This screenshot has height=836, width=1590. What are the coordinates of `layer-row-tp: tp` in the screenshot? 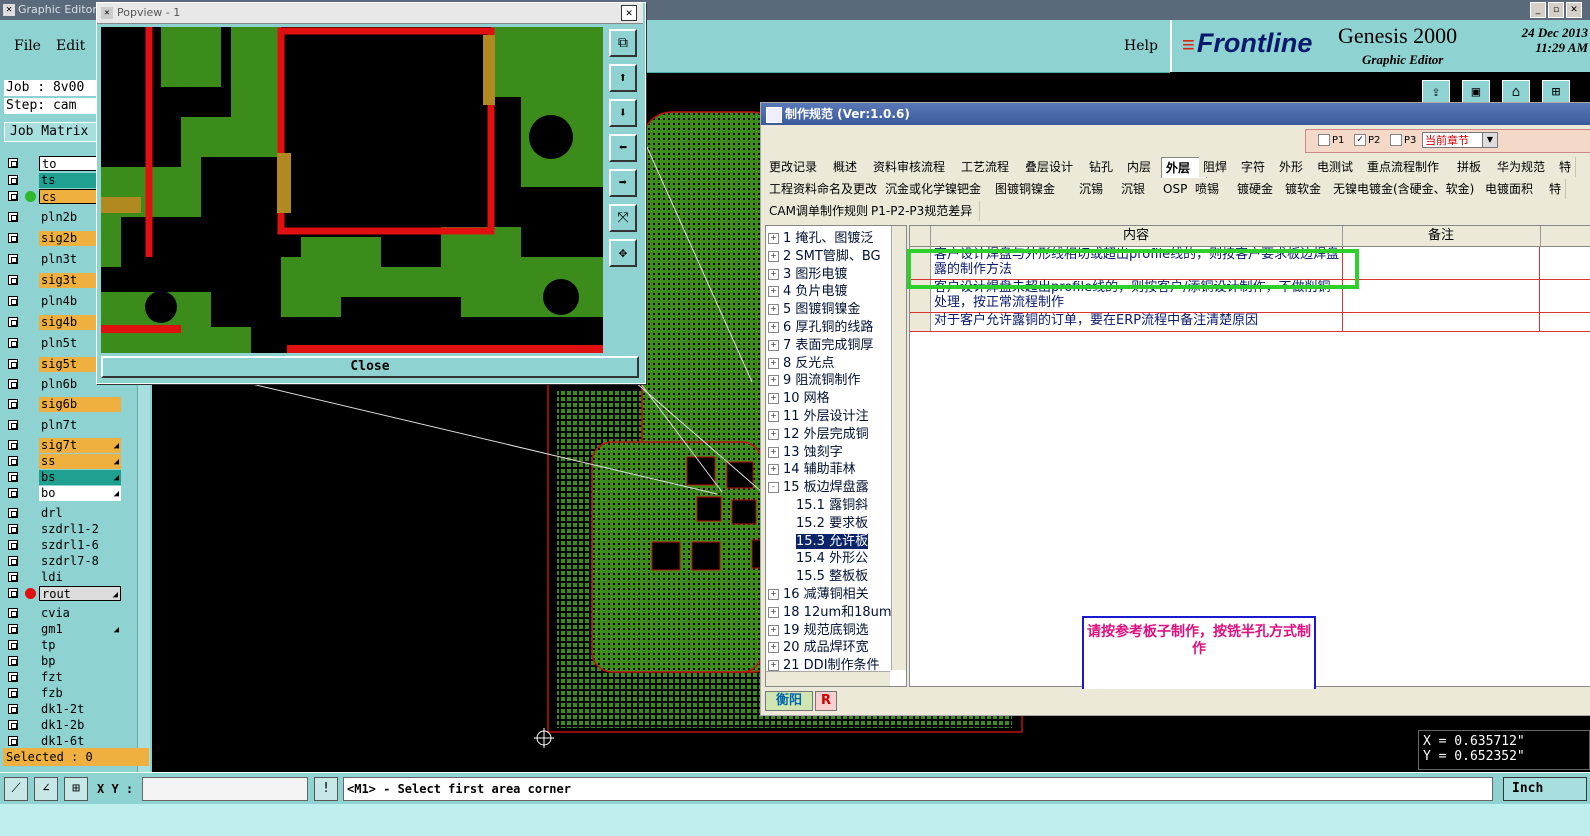 It's located at (64, 645).